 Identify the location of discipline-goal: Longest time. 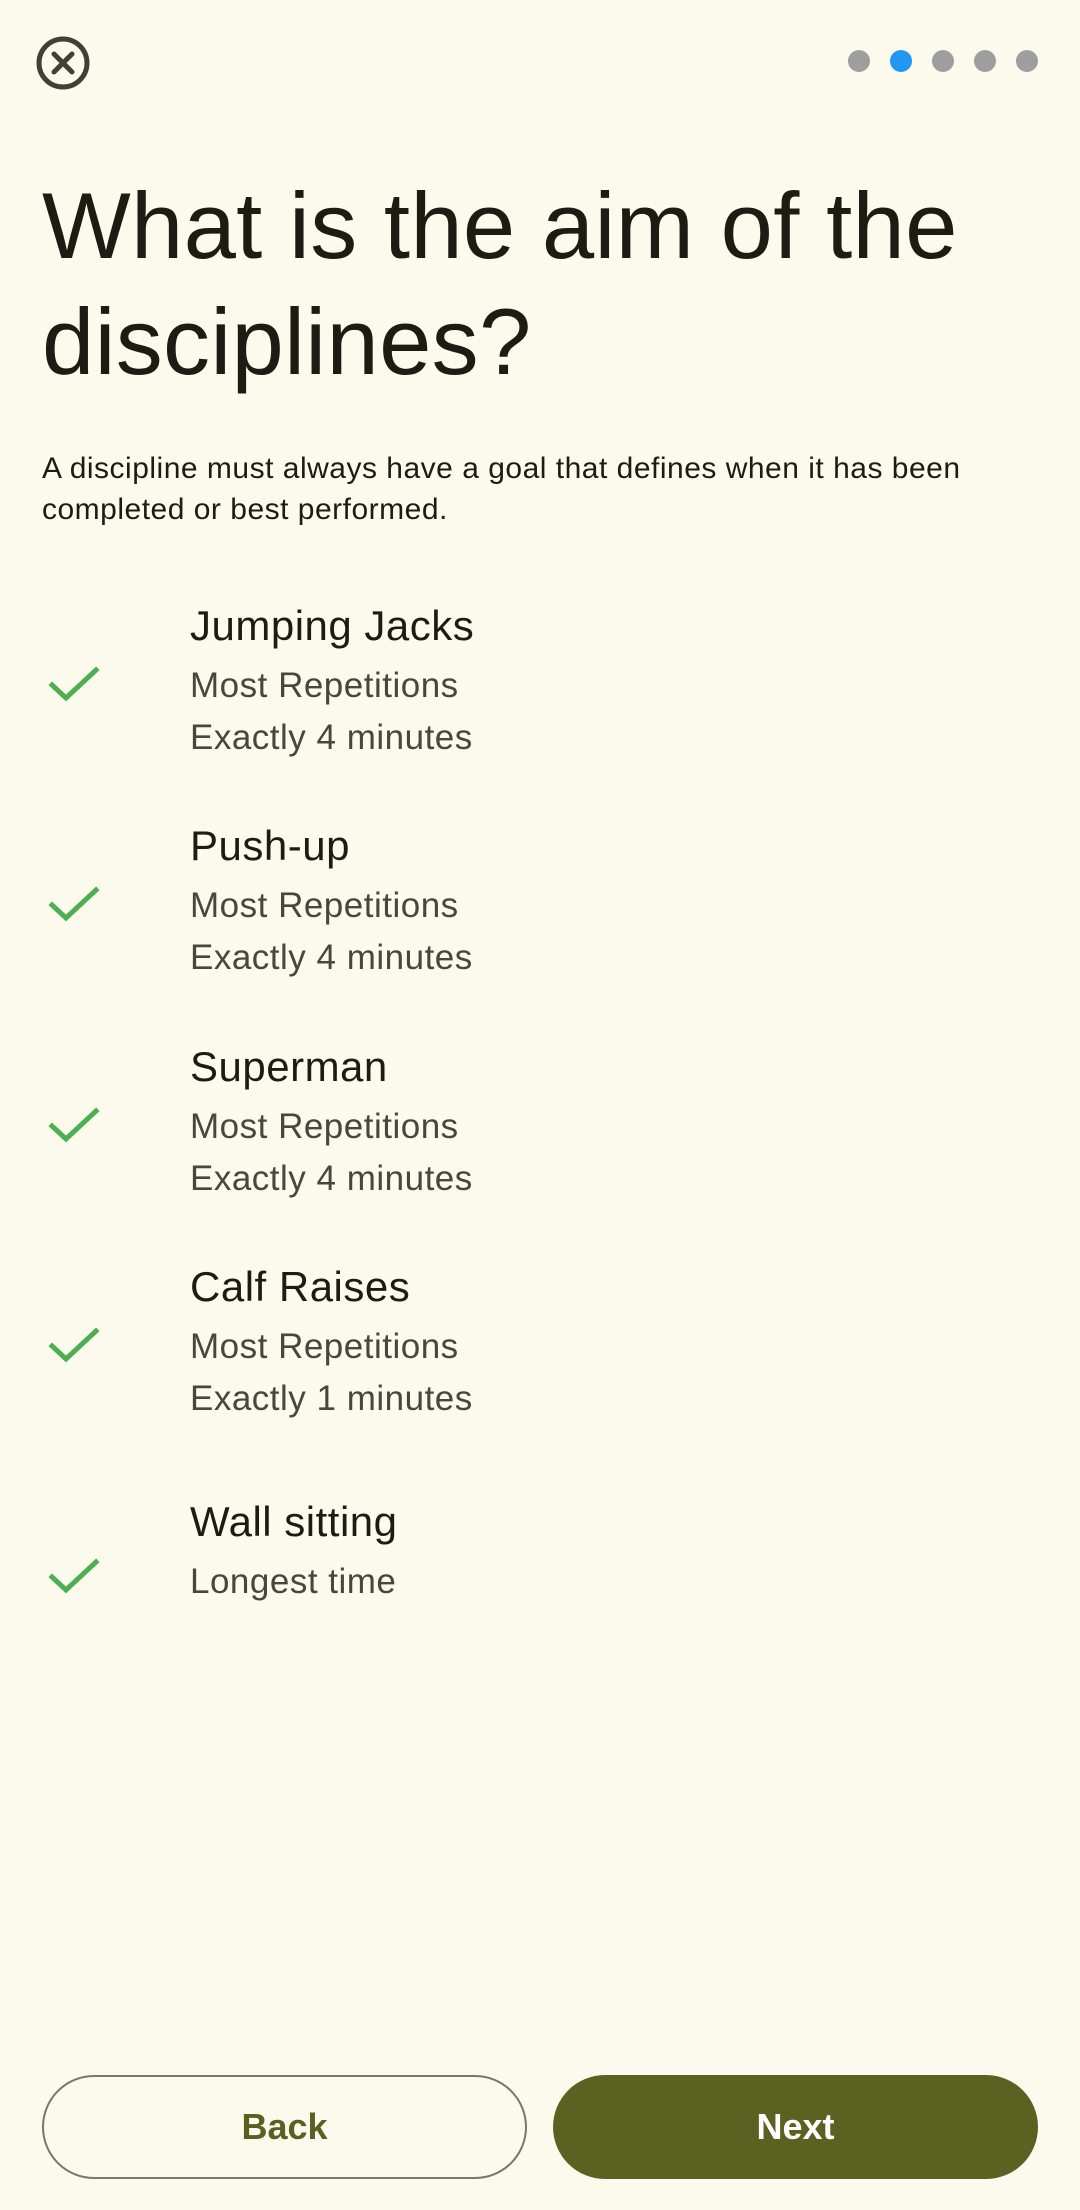
(293, 1581).